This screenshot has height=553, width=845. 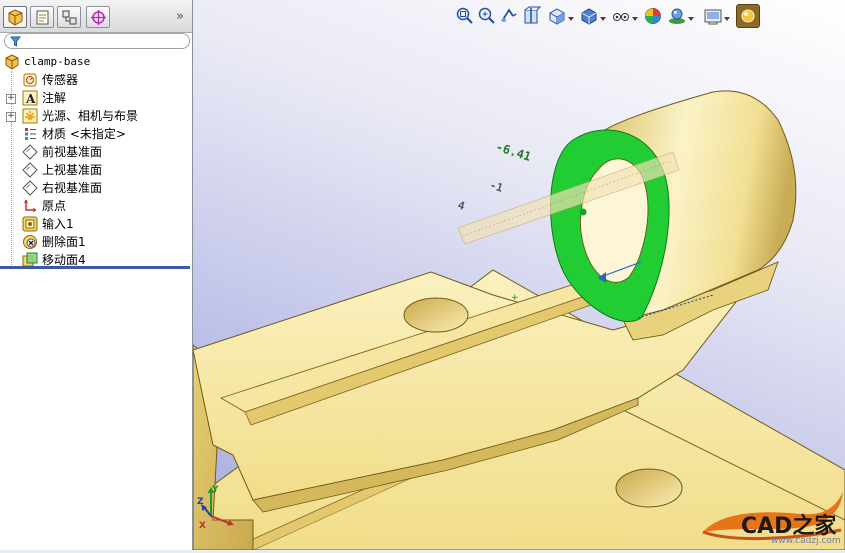 I want to click on configuration-icon, so click(x=69, y=17).